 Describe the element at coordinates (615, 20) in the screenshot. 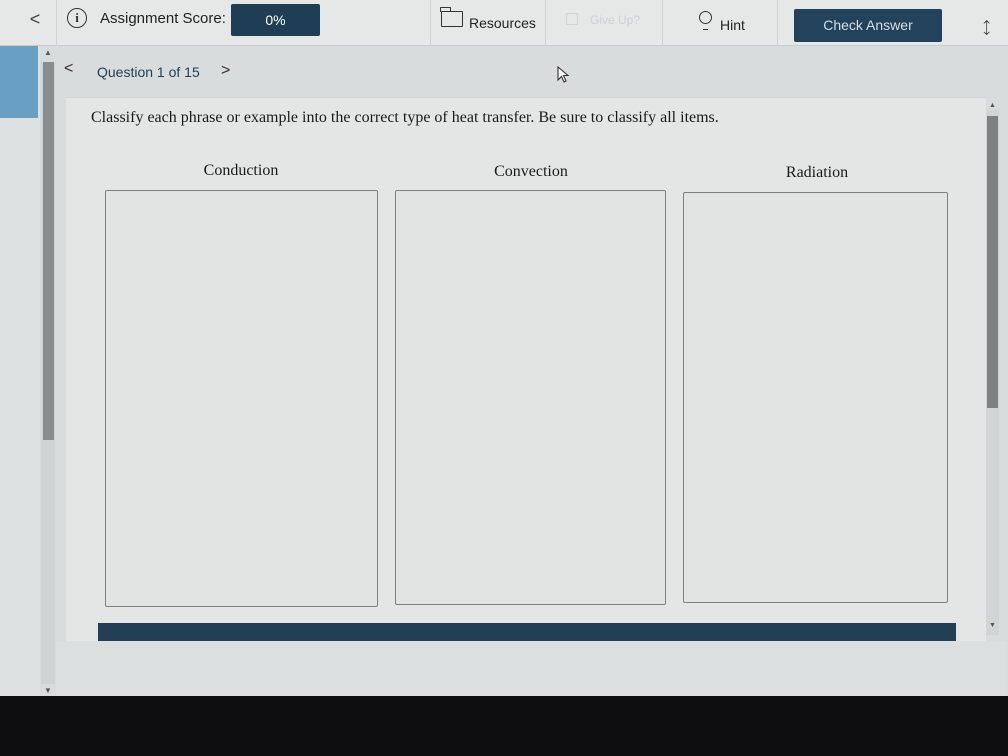

I see `give-up-button: Give Up?` at that location.